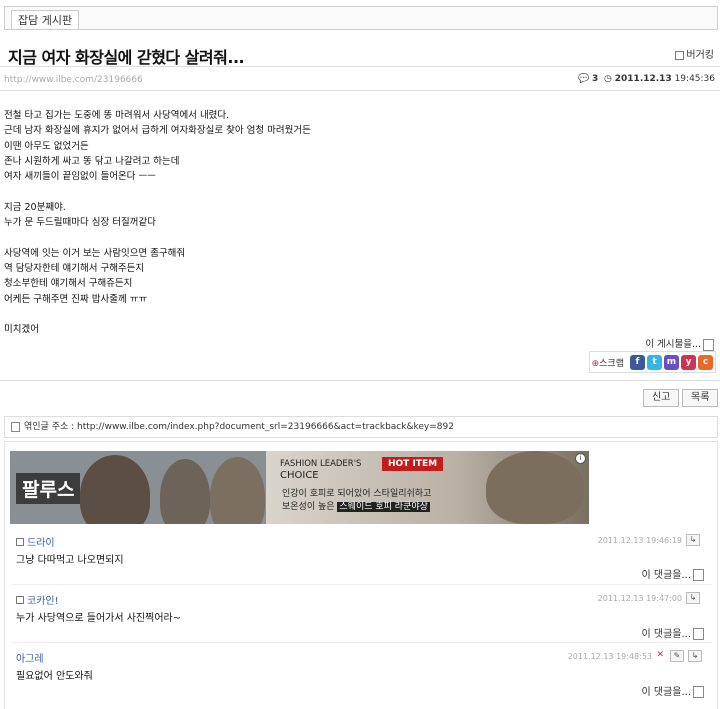 This screenshot has height=709, width=720. I want to click on comment-text: 필요없어 안도와줘, so click(54, 676).